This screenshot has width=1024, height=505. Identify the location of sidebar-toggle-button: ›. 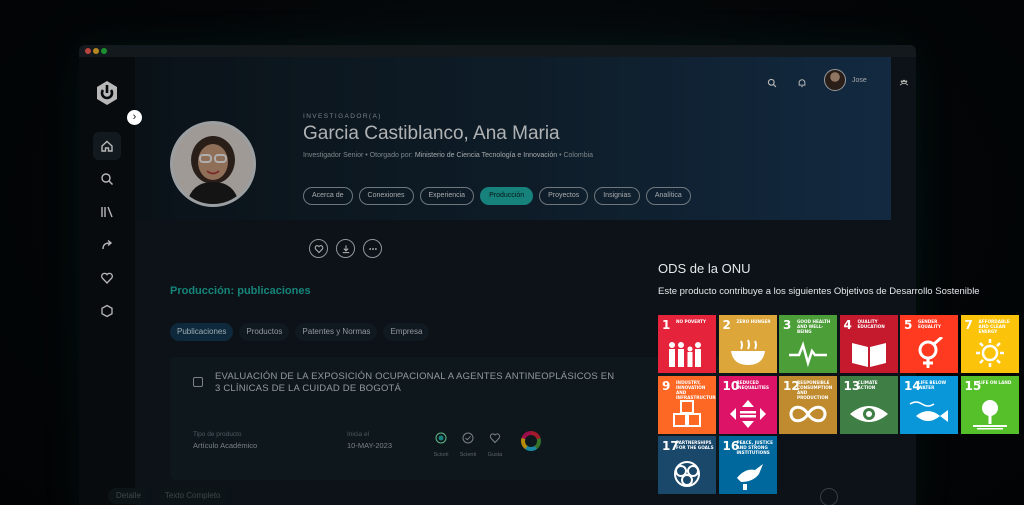
(134, 117).